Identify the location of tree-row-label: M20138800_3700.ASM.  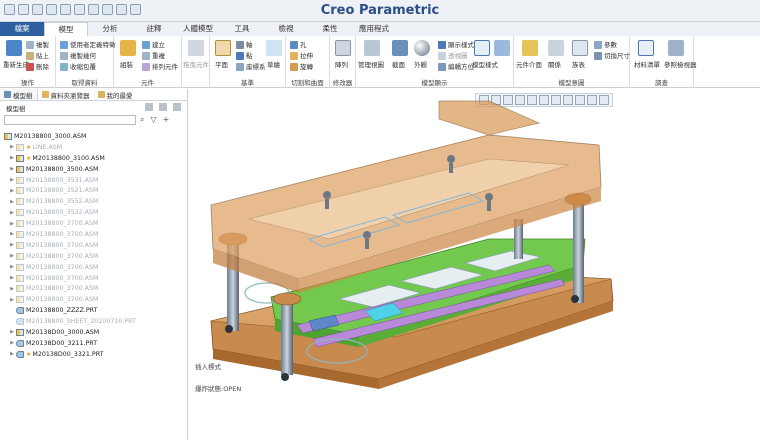
(62, 289).